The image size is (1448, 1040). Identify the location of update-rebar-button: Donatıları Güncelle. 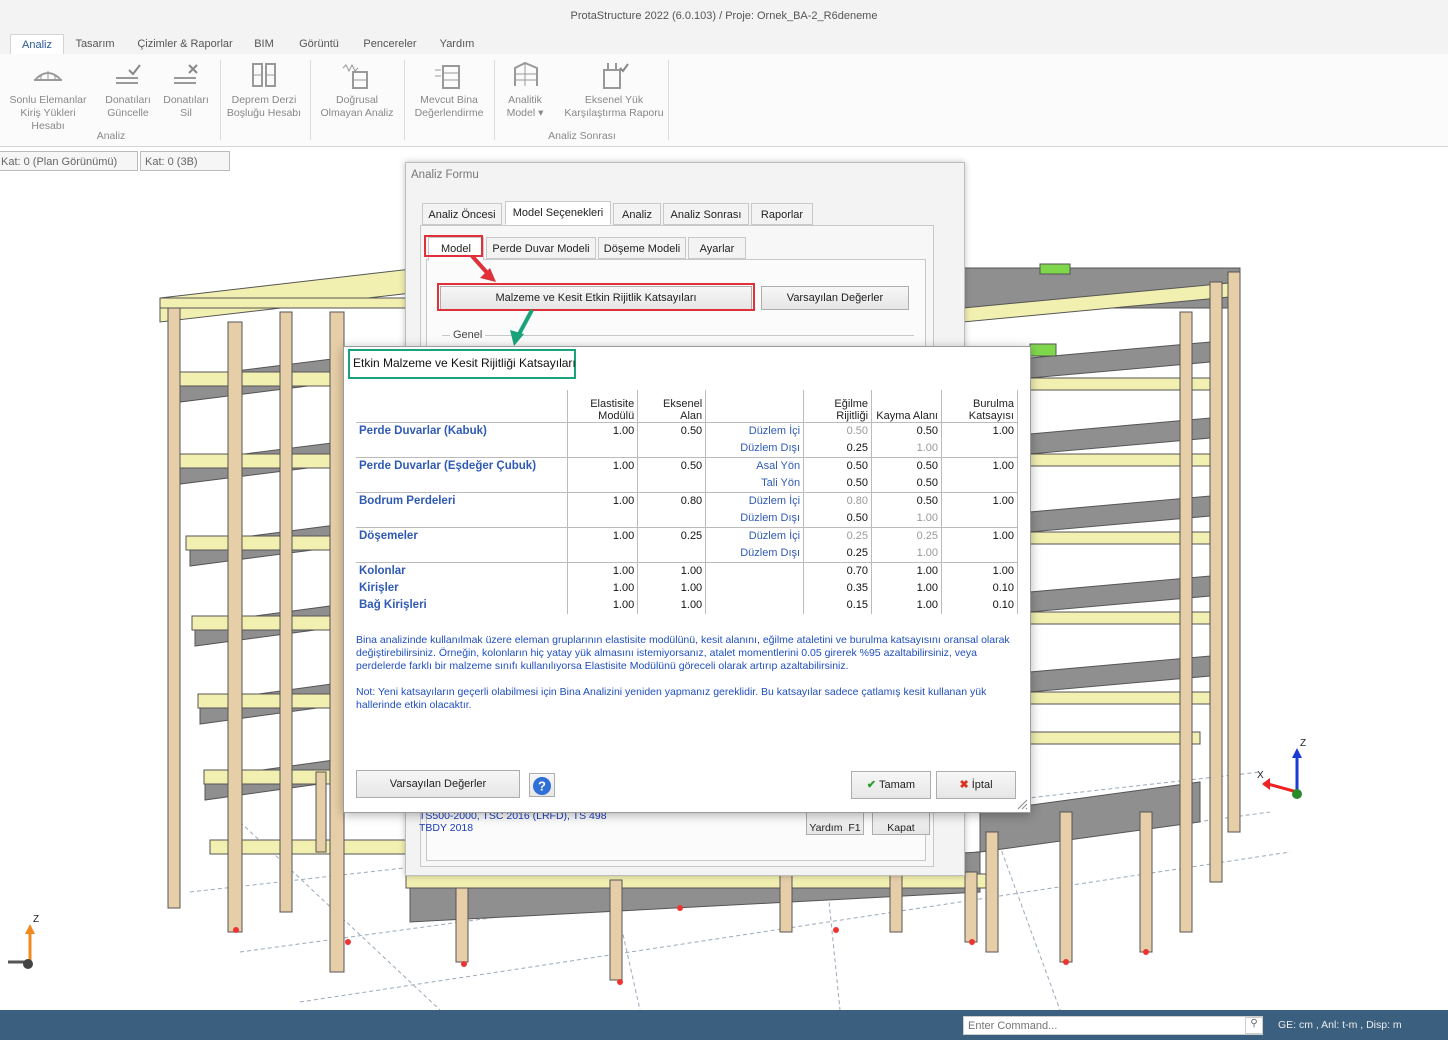
(128, 90).